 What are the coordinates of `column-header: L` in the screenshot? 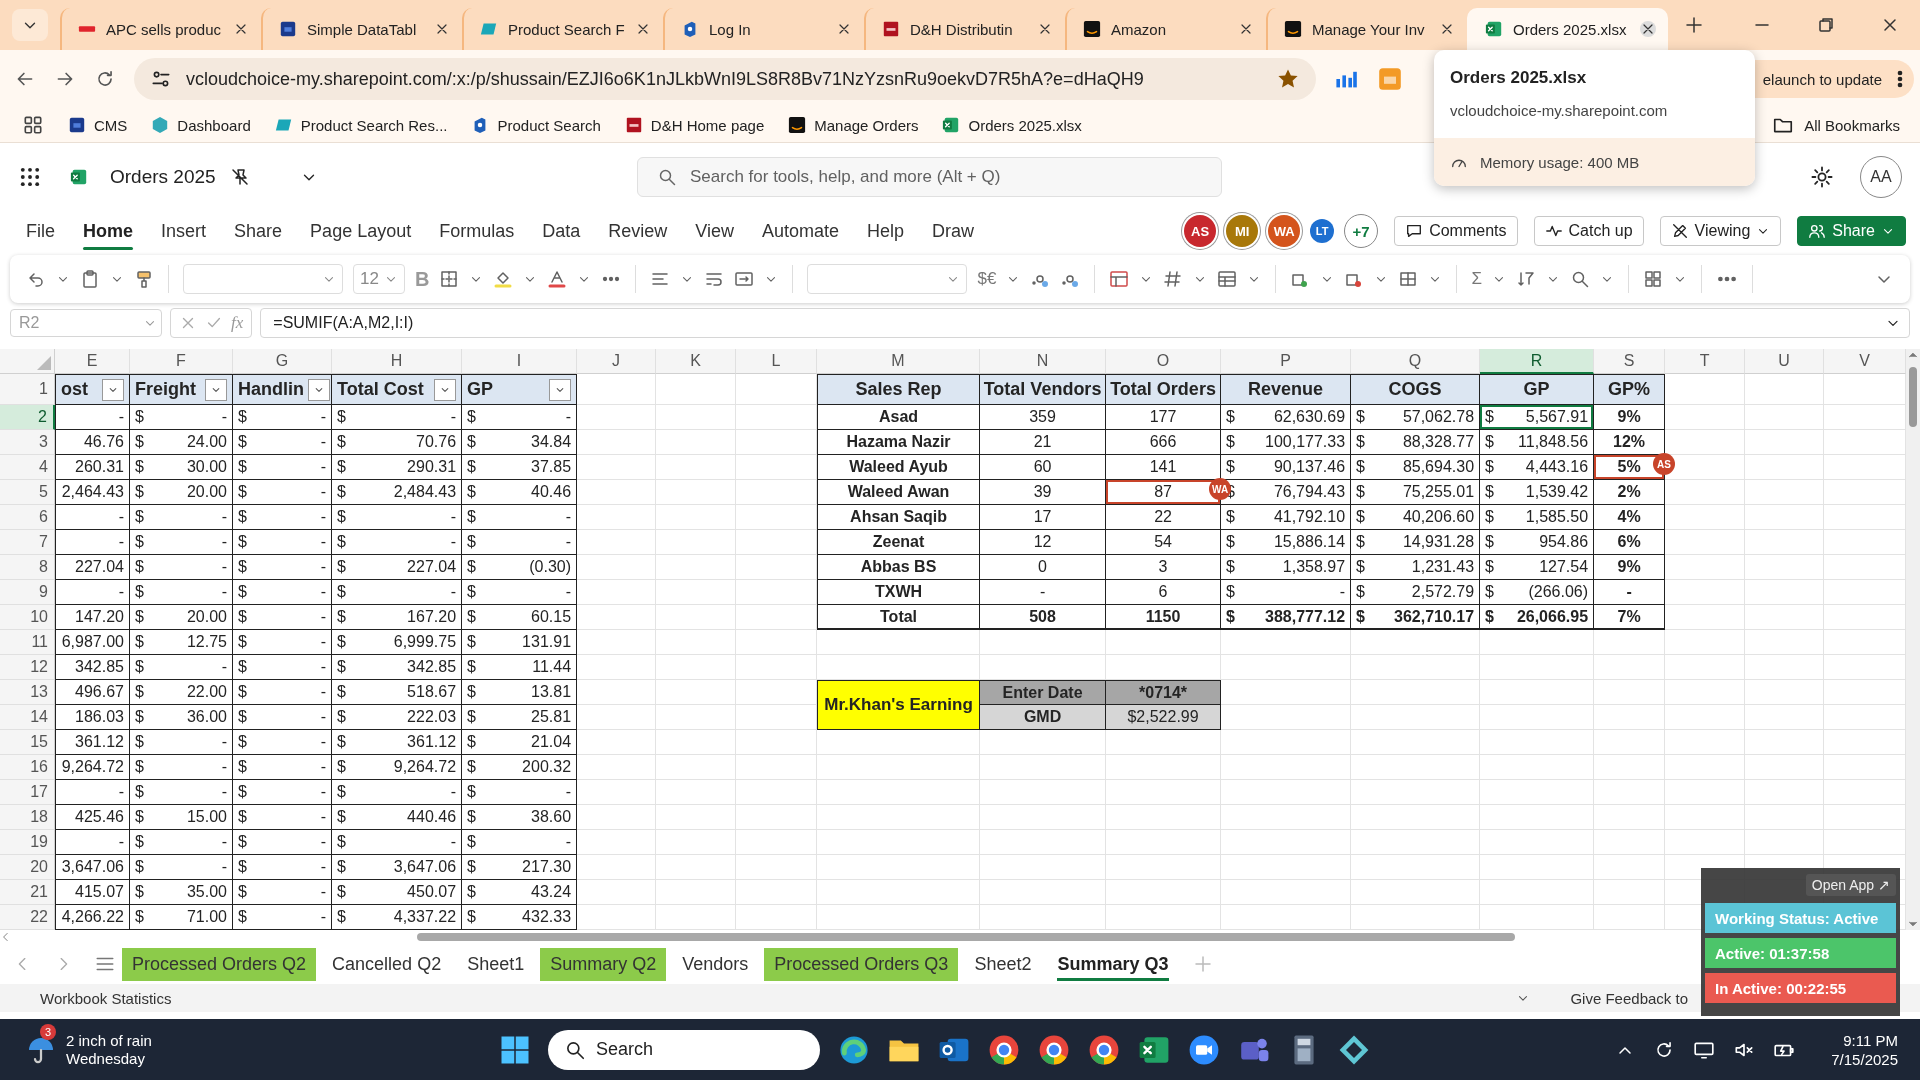 It's located at (777, 361).